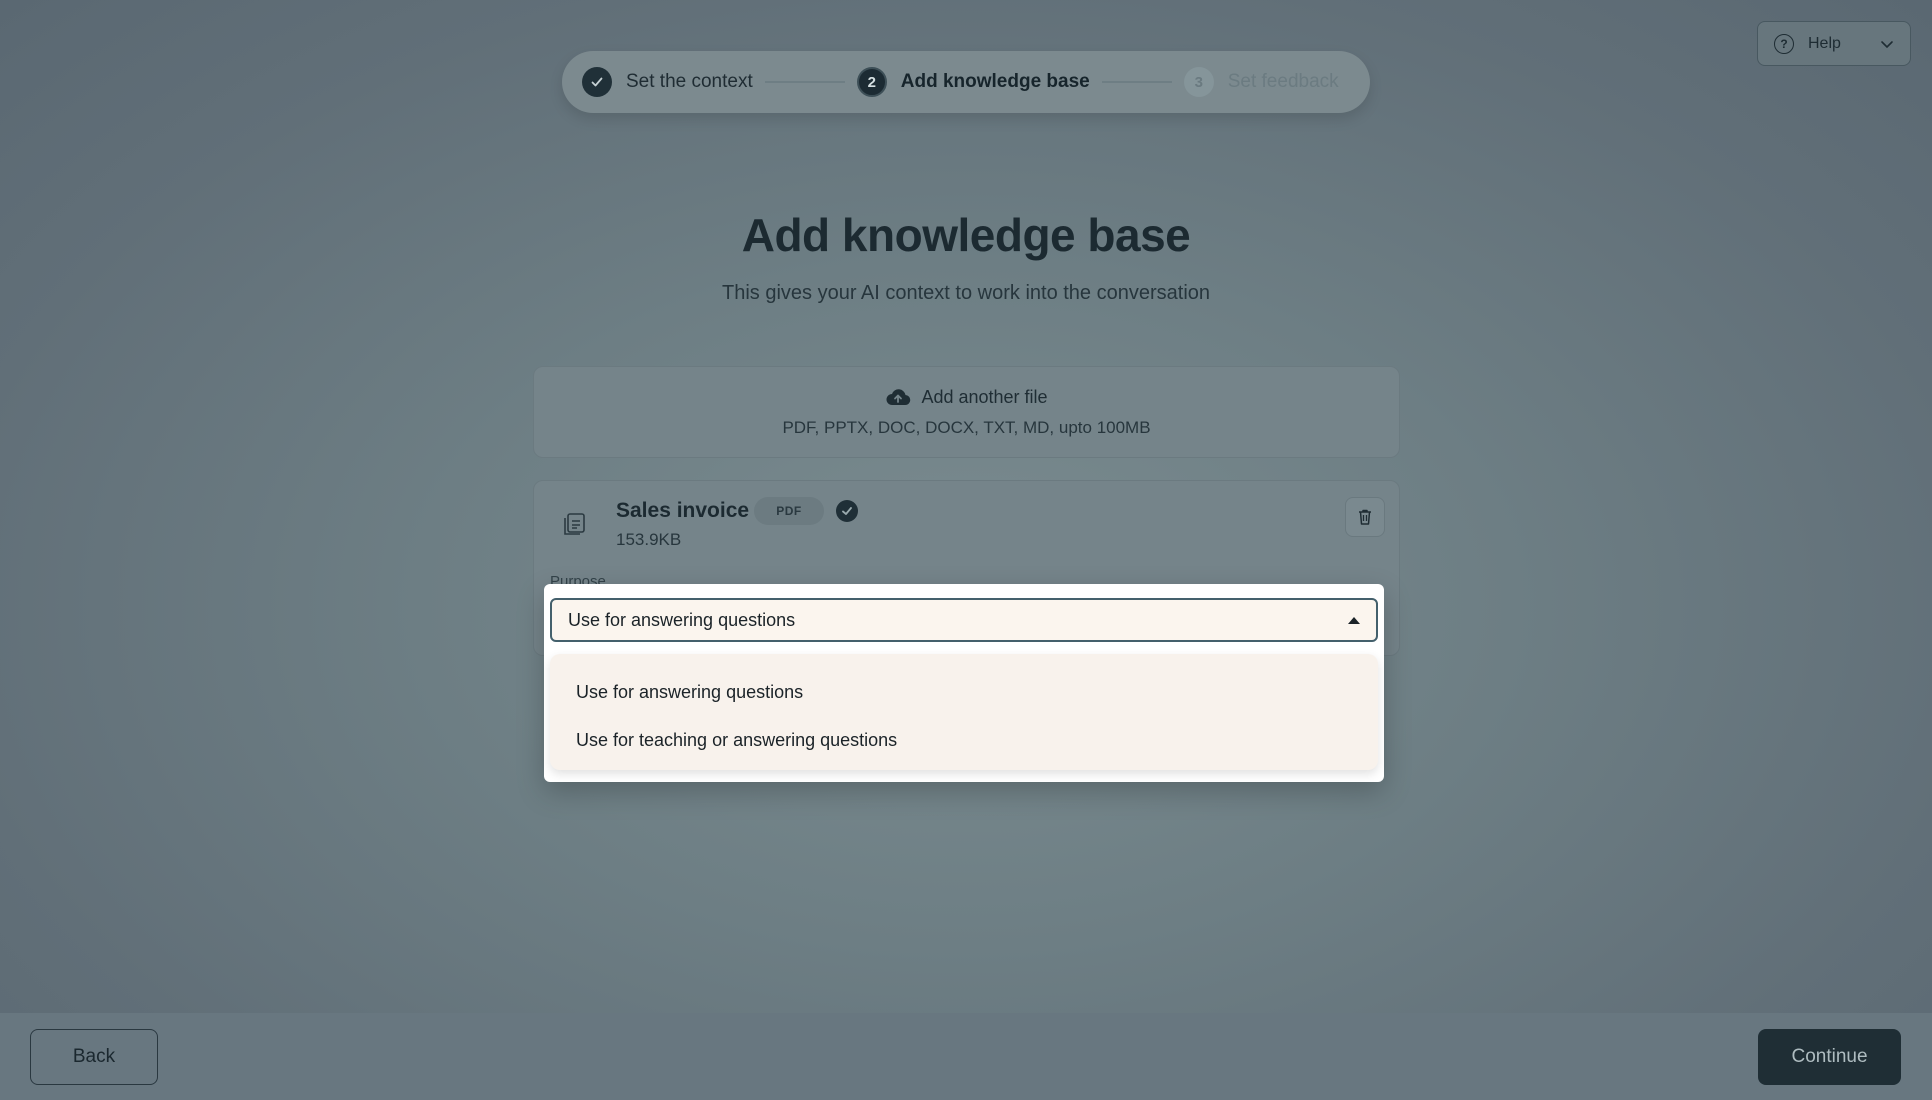 This screenshot has width=1932, height=1100. I want to click on step-set-the-context: Set the context, so click(667, 82).